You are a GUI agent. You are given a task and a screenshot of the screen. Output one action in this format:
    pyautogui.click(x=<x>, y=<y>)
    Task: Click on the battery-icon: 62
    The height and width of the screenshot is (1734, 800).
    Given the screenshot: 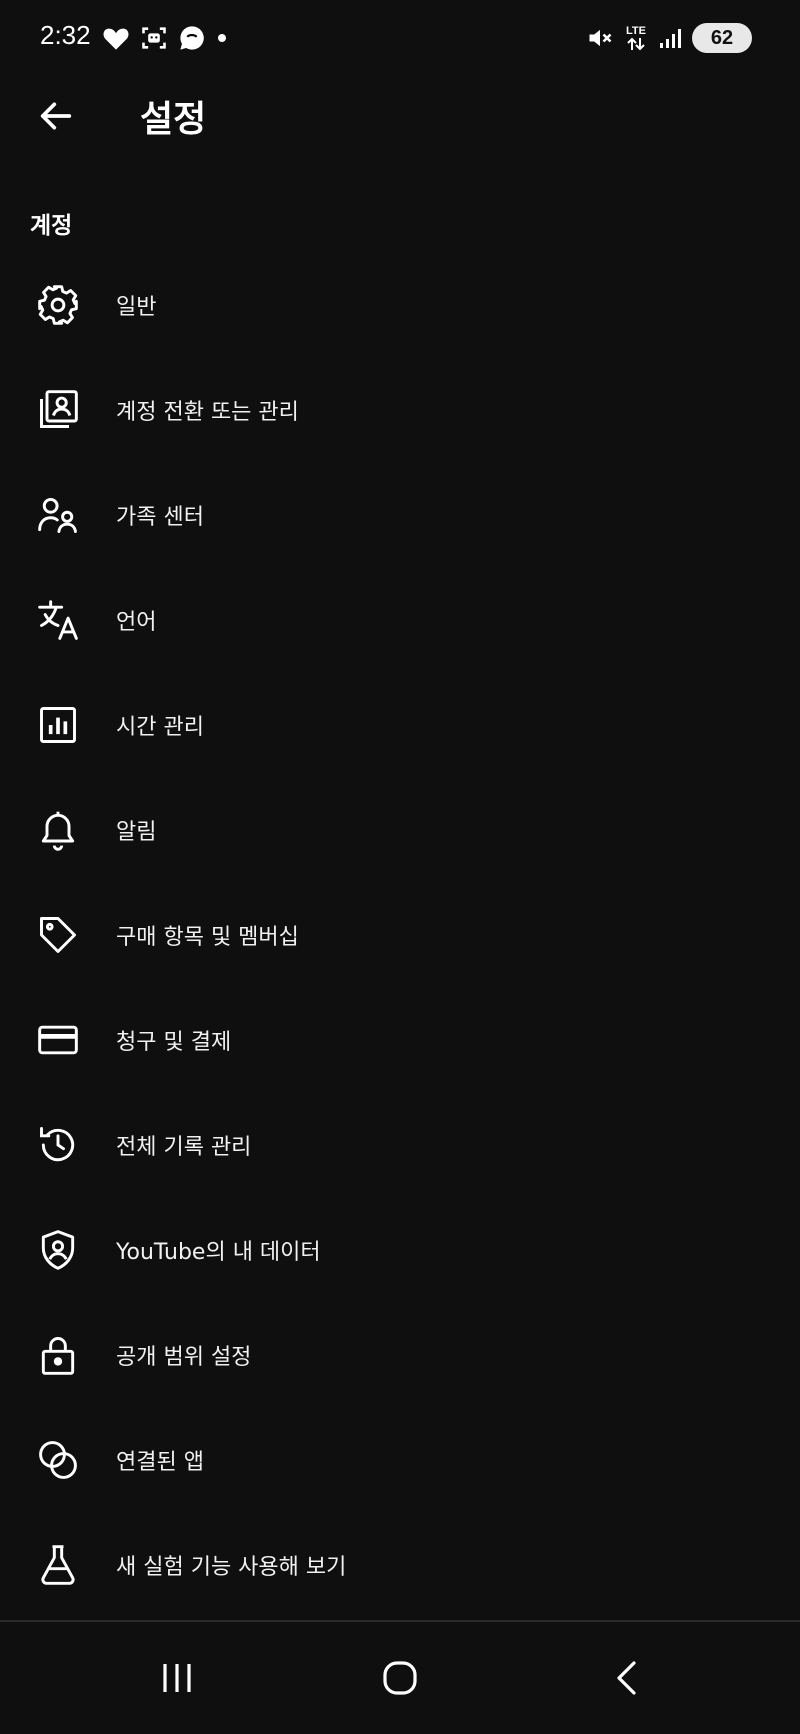 What is the action you would take?
    pyautogui.click(x=722, y=38)
    